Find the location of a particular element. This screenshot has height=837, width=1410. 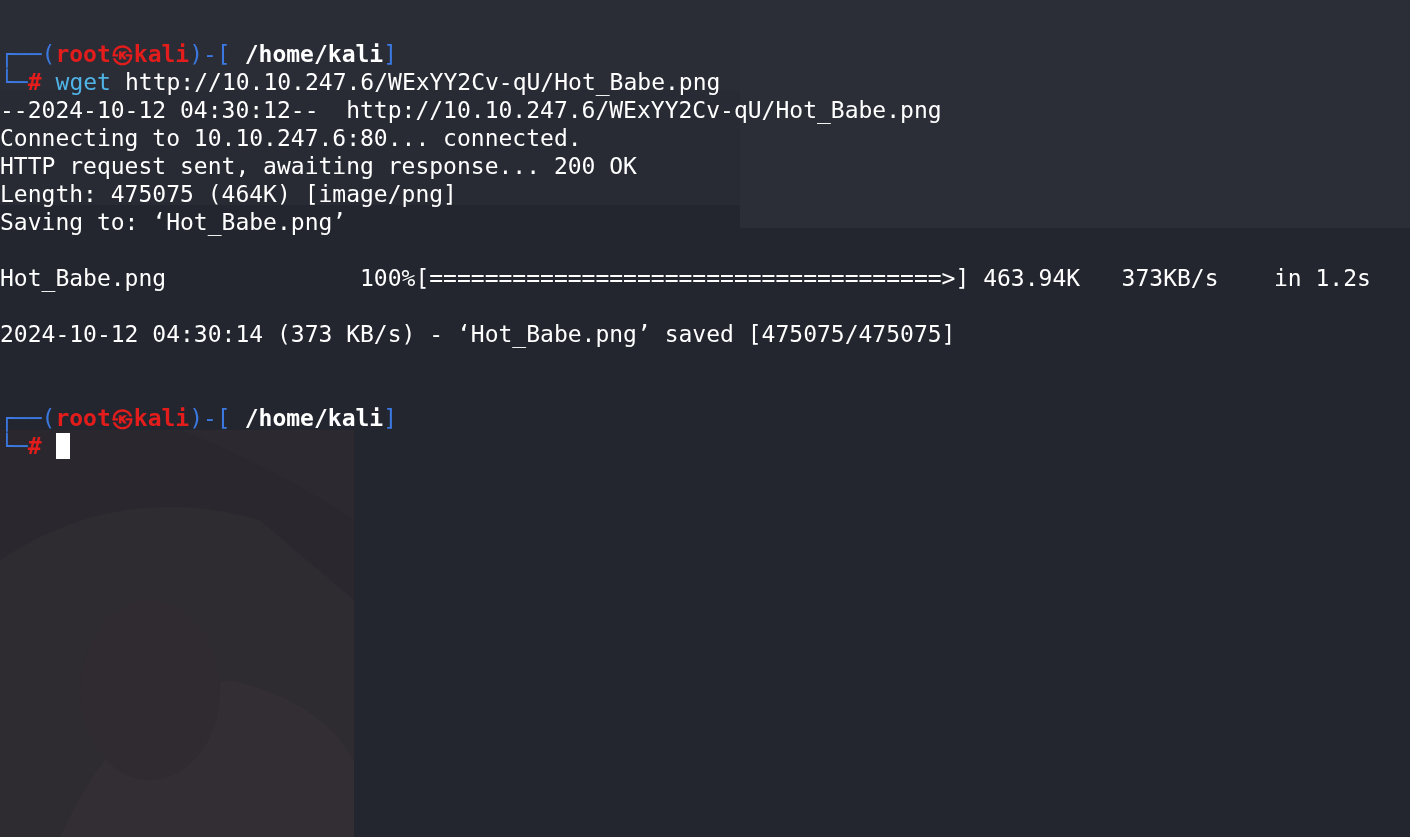

command-arguments: http://10.10.247.6/WExYY2Cv-qU/Hot_Babe.png is located at coordinates (422, 82).